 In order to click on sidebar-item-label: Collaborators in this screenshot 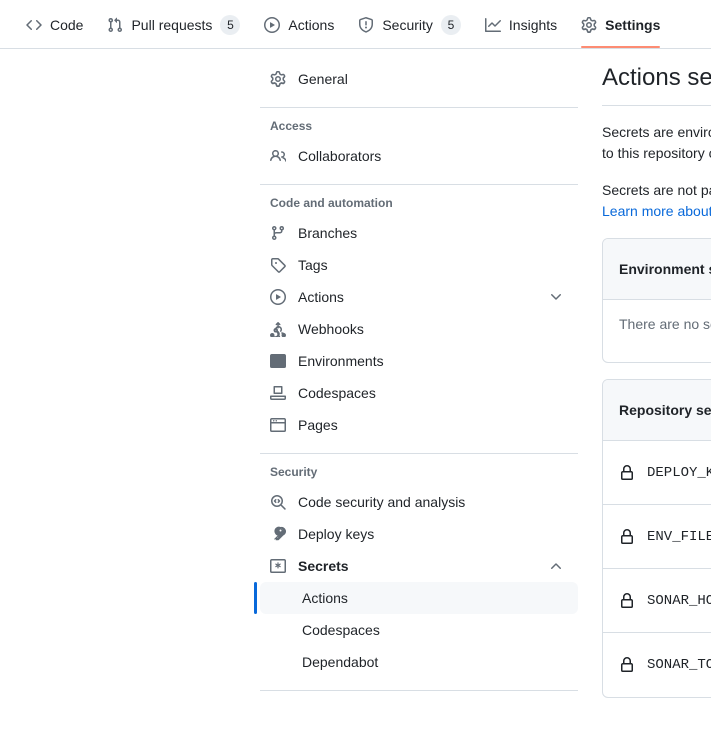, I will do `click(340, 156)`.